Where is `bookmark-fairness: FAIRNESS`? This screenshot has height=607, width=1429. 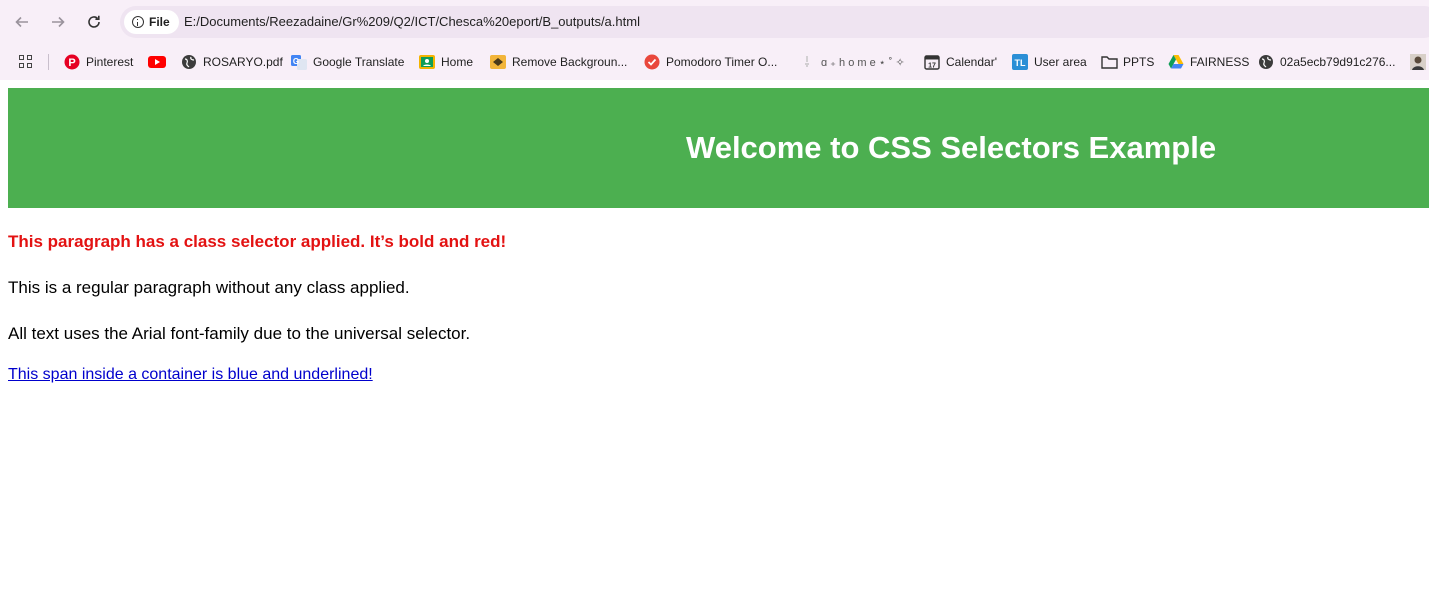
bookmark-fairness: FAIRNESS is located at coordinates (1208, 62).